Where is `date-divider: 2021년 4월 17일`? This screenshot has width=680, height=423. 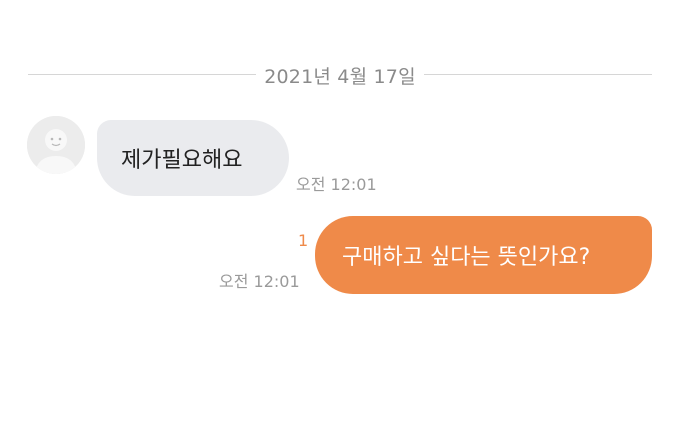
date-divider: 2021년 4월 17일 is located at coordinates (340, 75).